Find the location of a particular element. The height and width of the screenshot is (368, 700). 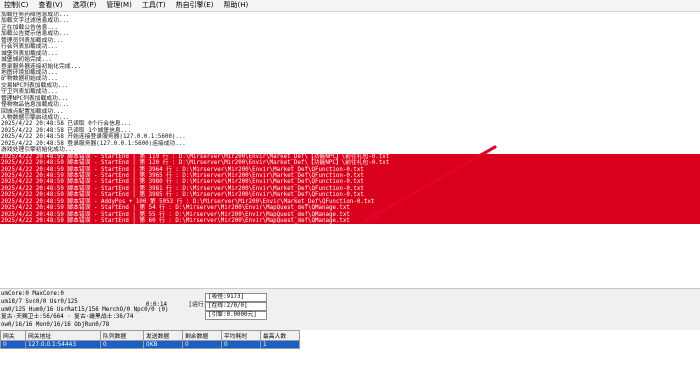

table-cell: 1 is located at coordinates (280, 344).